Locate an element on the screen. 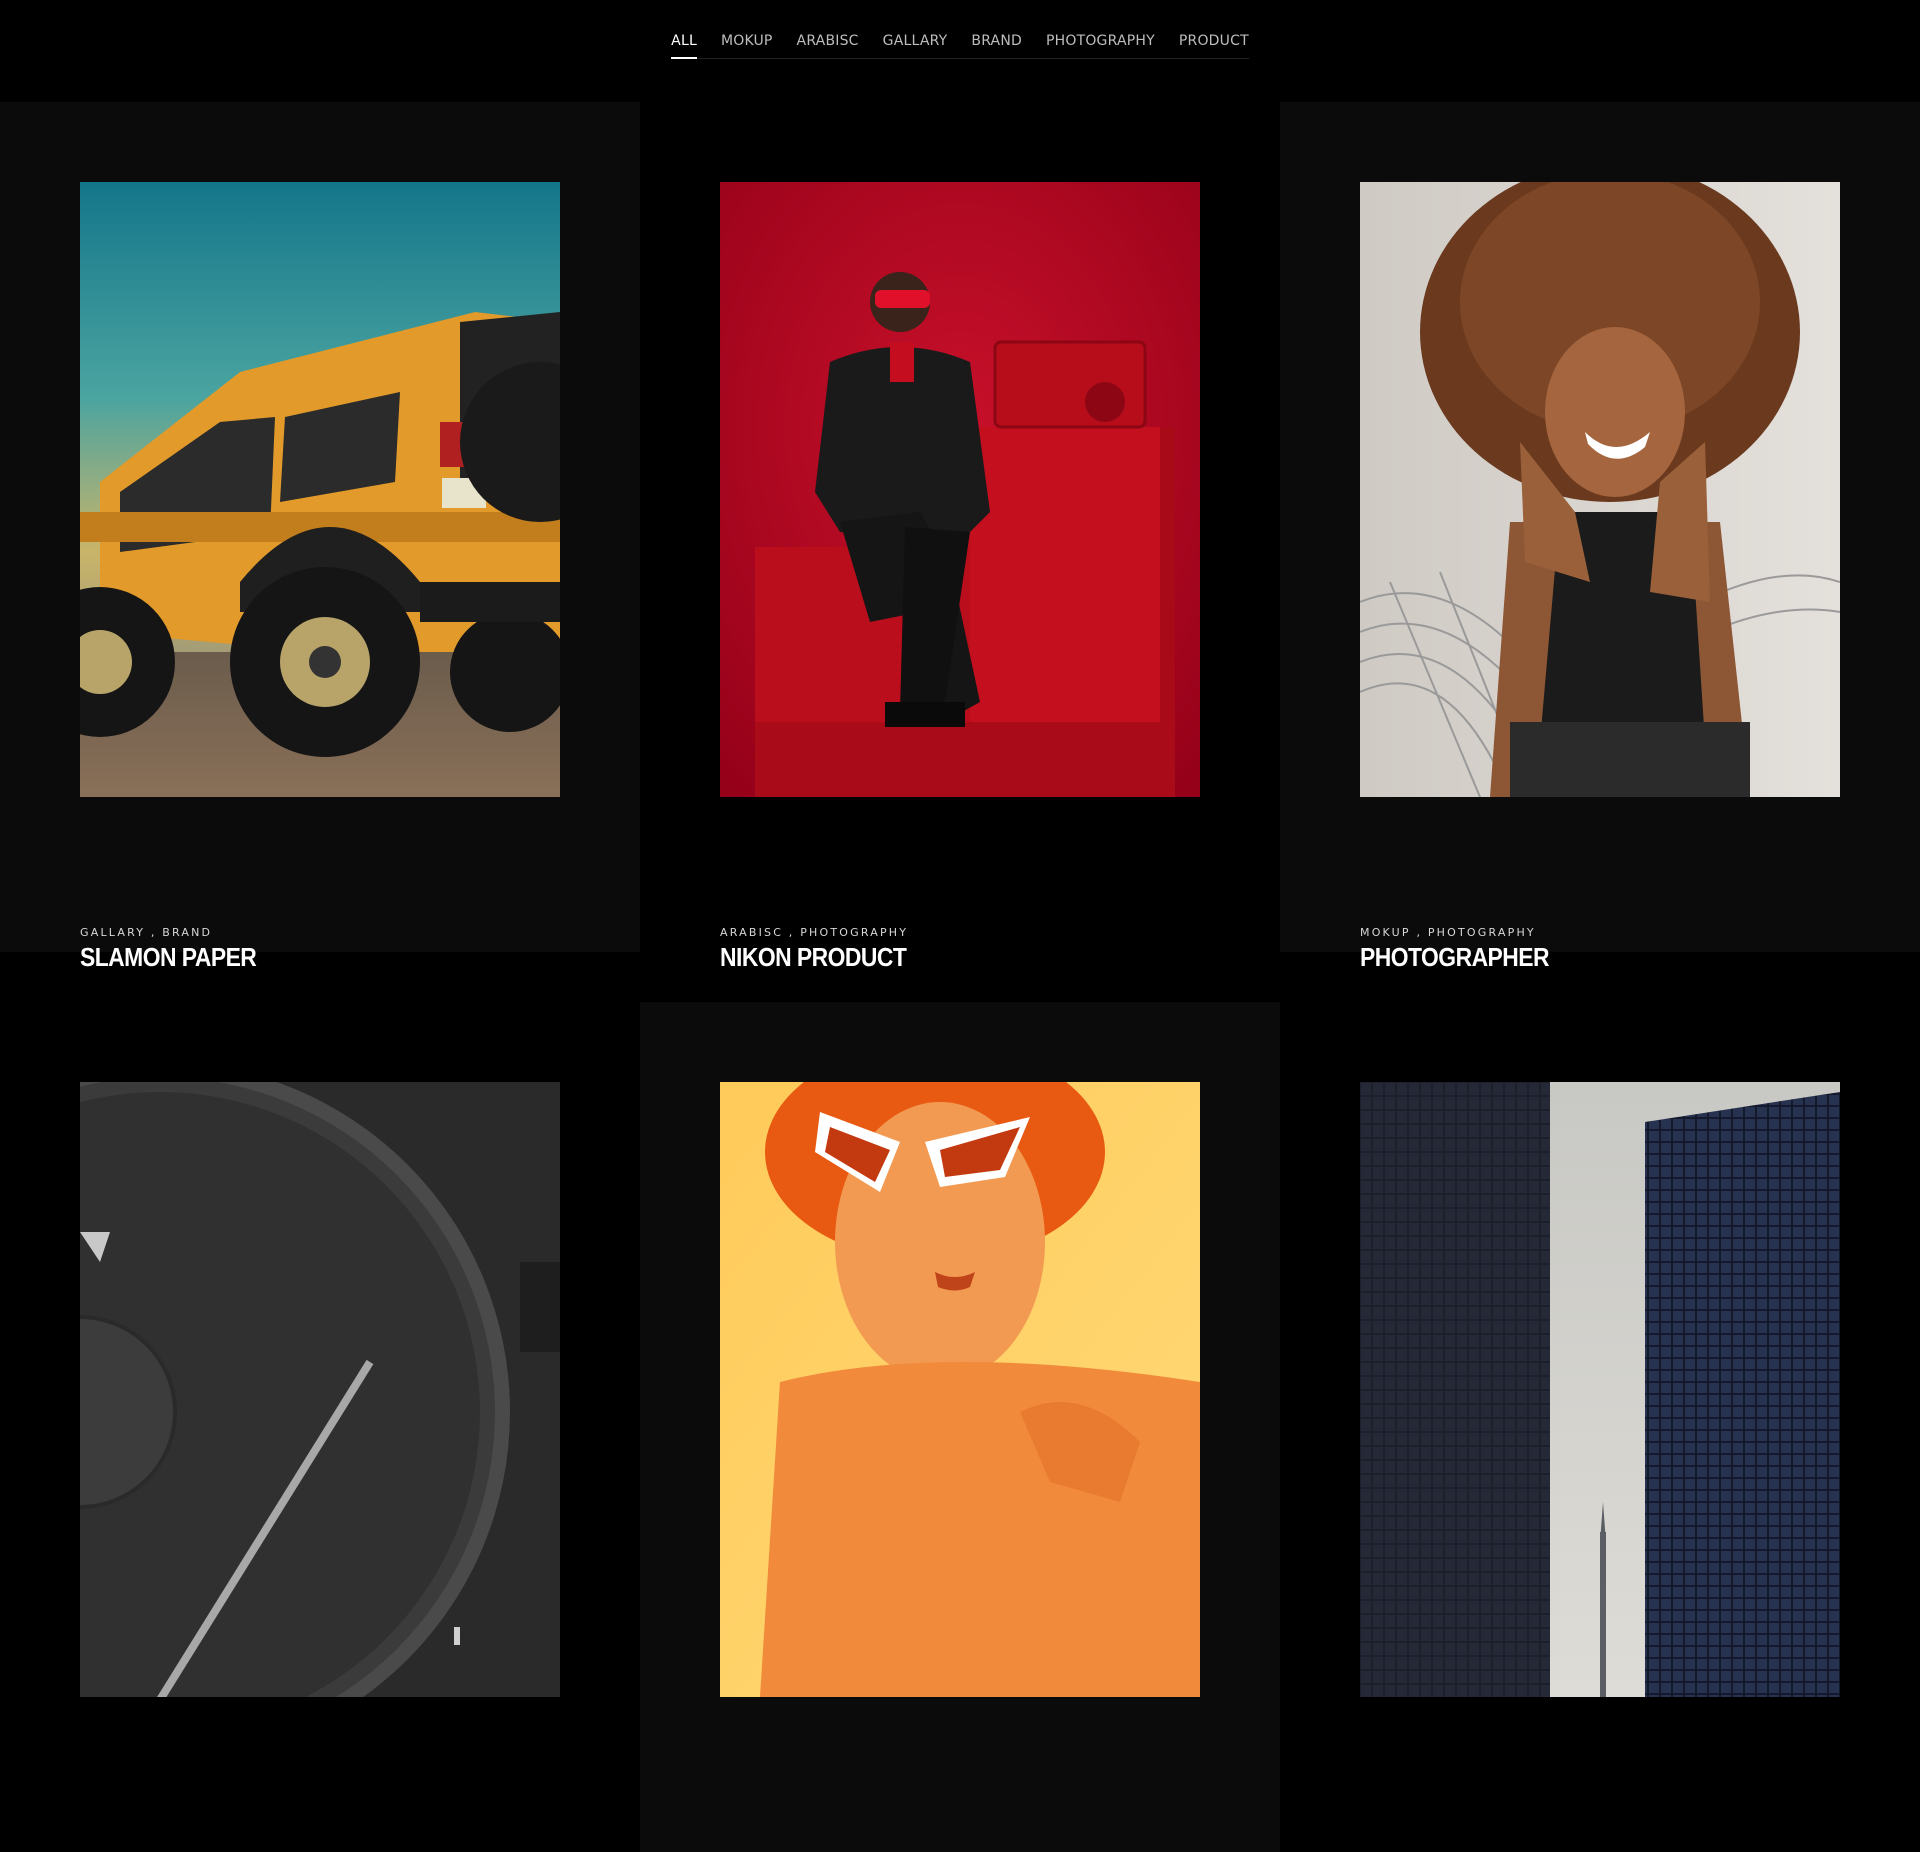 This screenshot has height=1852, width=1920. filter-product: PRODUCT is located at coordinates (1208, 44).